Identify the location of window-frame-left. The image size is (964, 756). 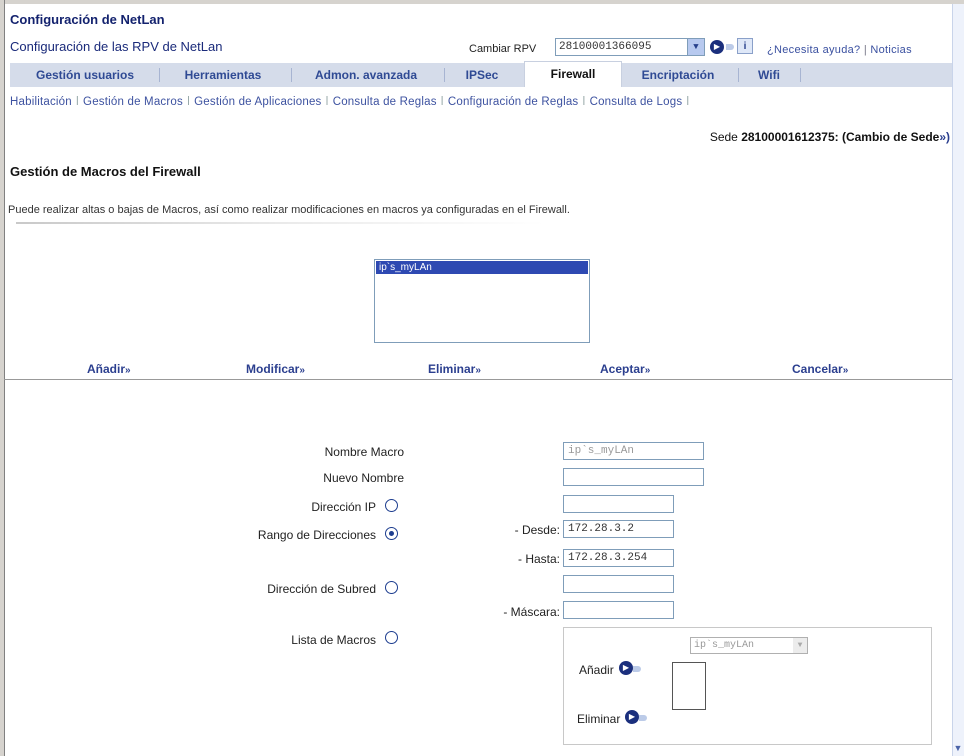
(2, 378).